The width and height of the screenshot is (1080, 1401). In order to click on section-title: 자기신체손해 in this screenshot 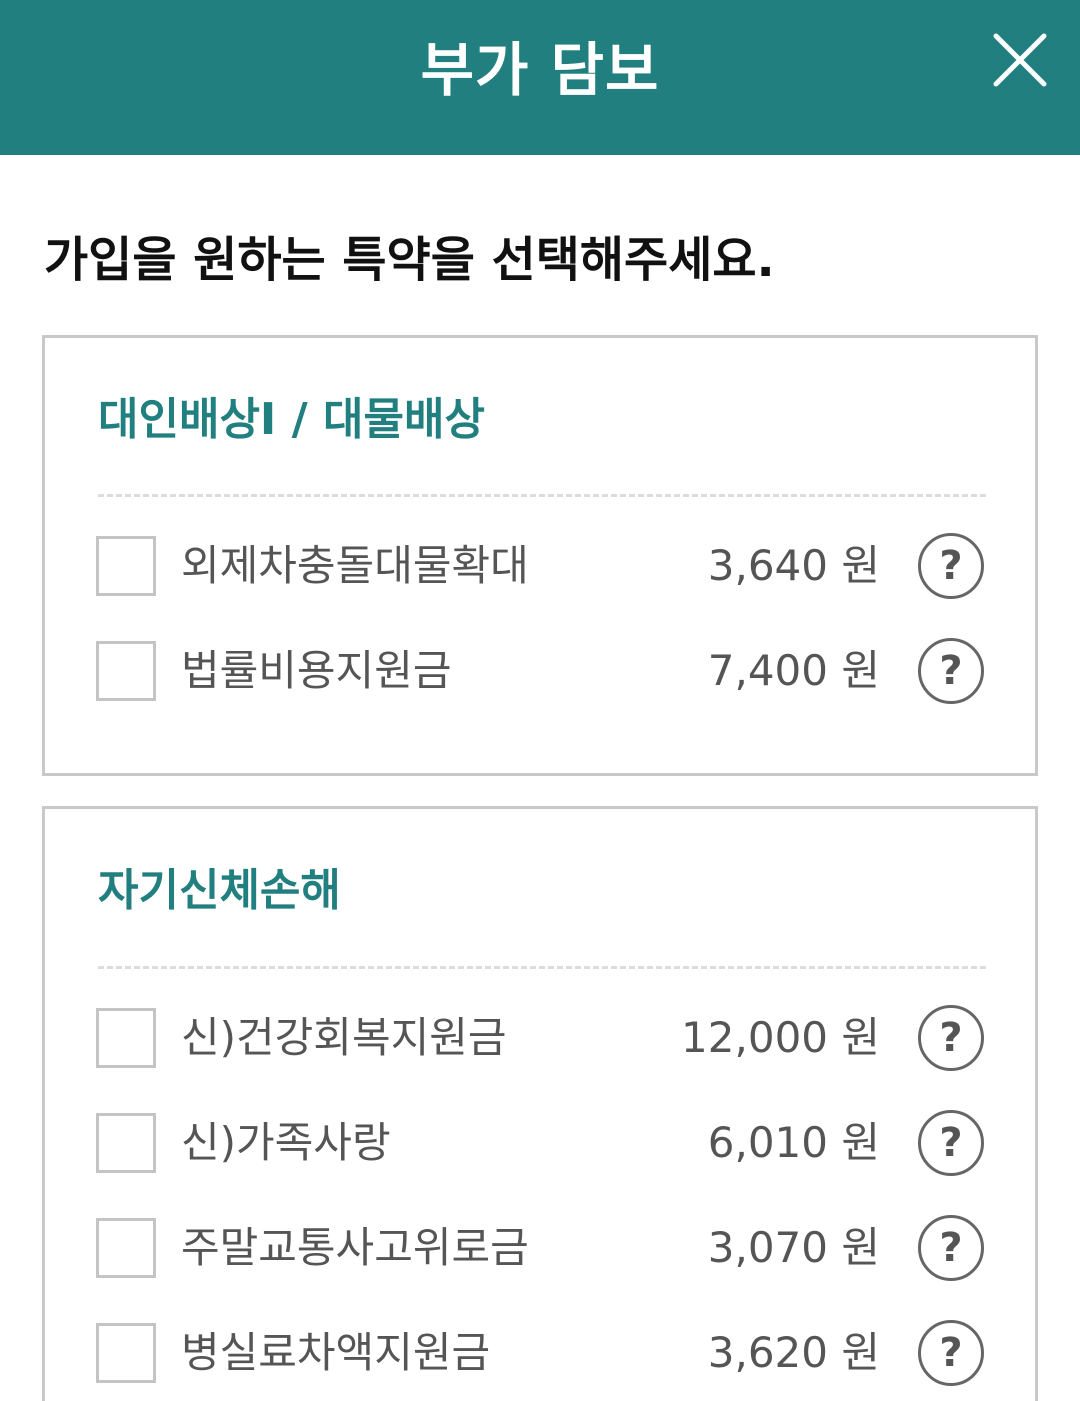, I will do `click(219, 890)`.